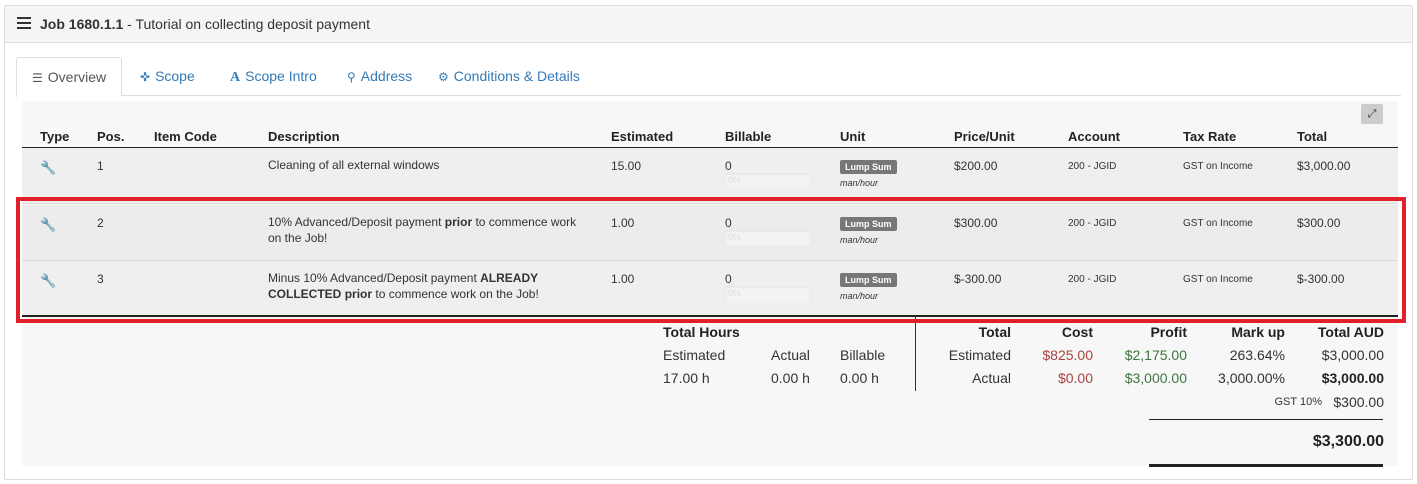 The image size is (1417, 484). What do you see at coordinates (100, 223) in the screenshot?
I see `row-pos: 2` at bounding box center [100, 223].